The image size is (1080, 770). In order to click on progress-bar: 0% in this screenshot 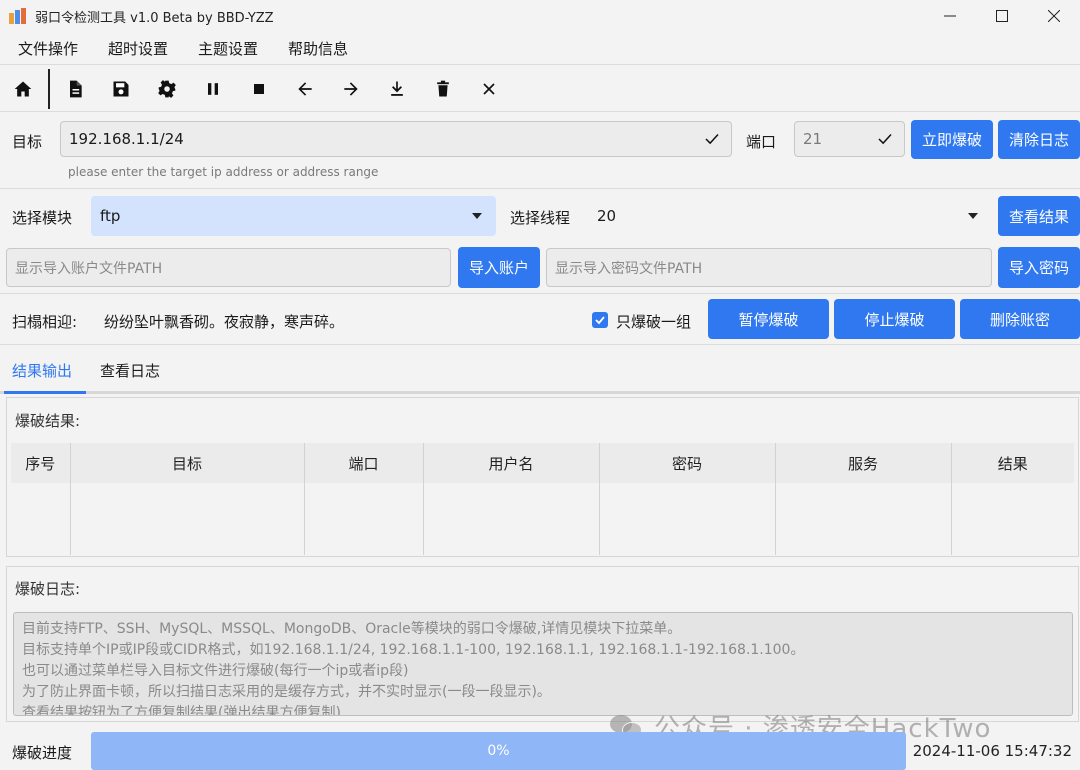, I will do `click(498, 751)`.